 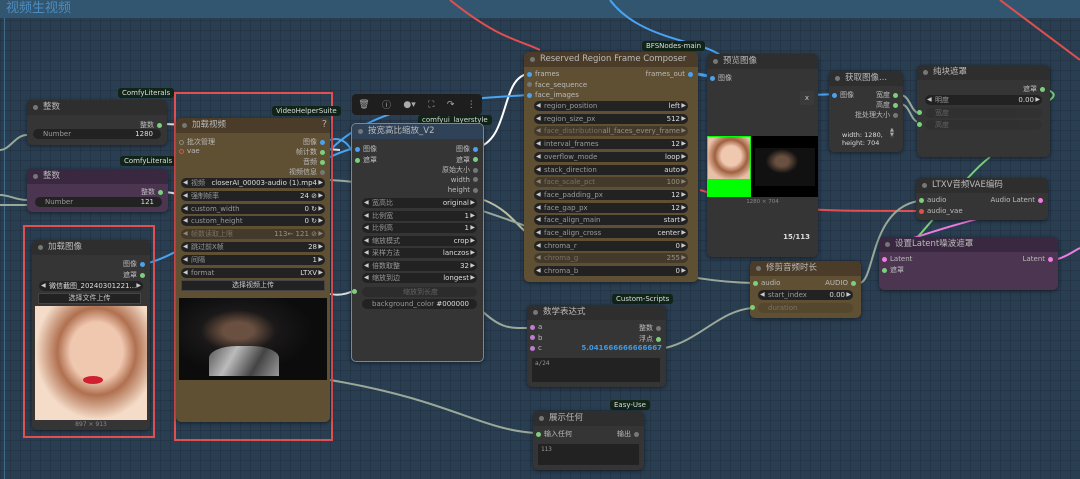 I want to click on input-slot: frames, so click(x=541, y=74).